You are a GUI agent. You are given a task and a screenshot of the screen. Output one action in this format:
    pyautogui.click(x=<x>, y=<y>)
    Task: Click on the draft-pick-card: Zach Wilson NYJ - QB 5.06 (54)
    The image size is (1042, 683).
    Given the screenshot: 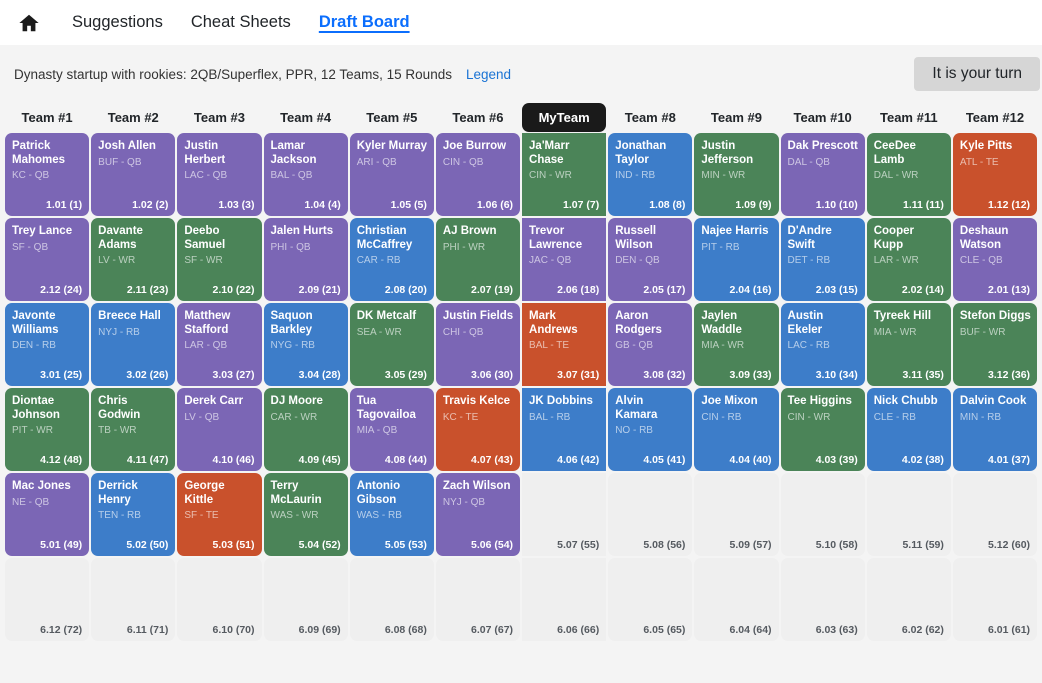 What is the action you would take?
    pyautogui.click(x=478, y=514)
    